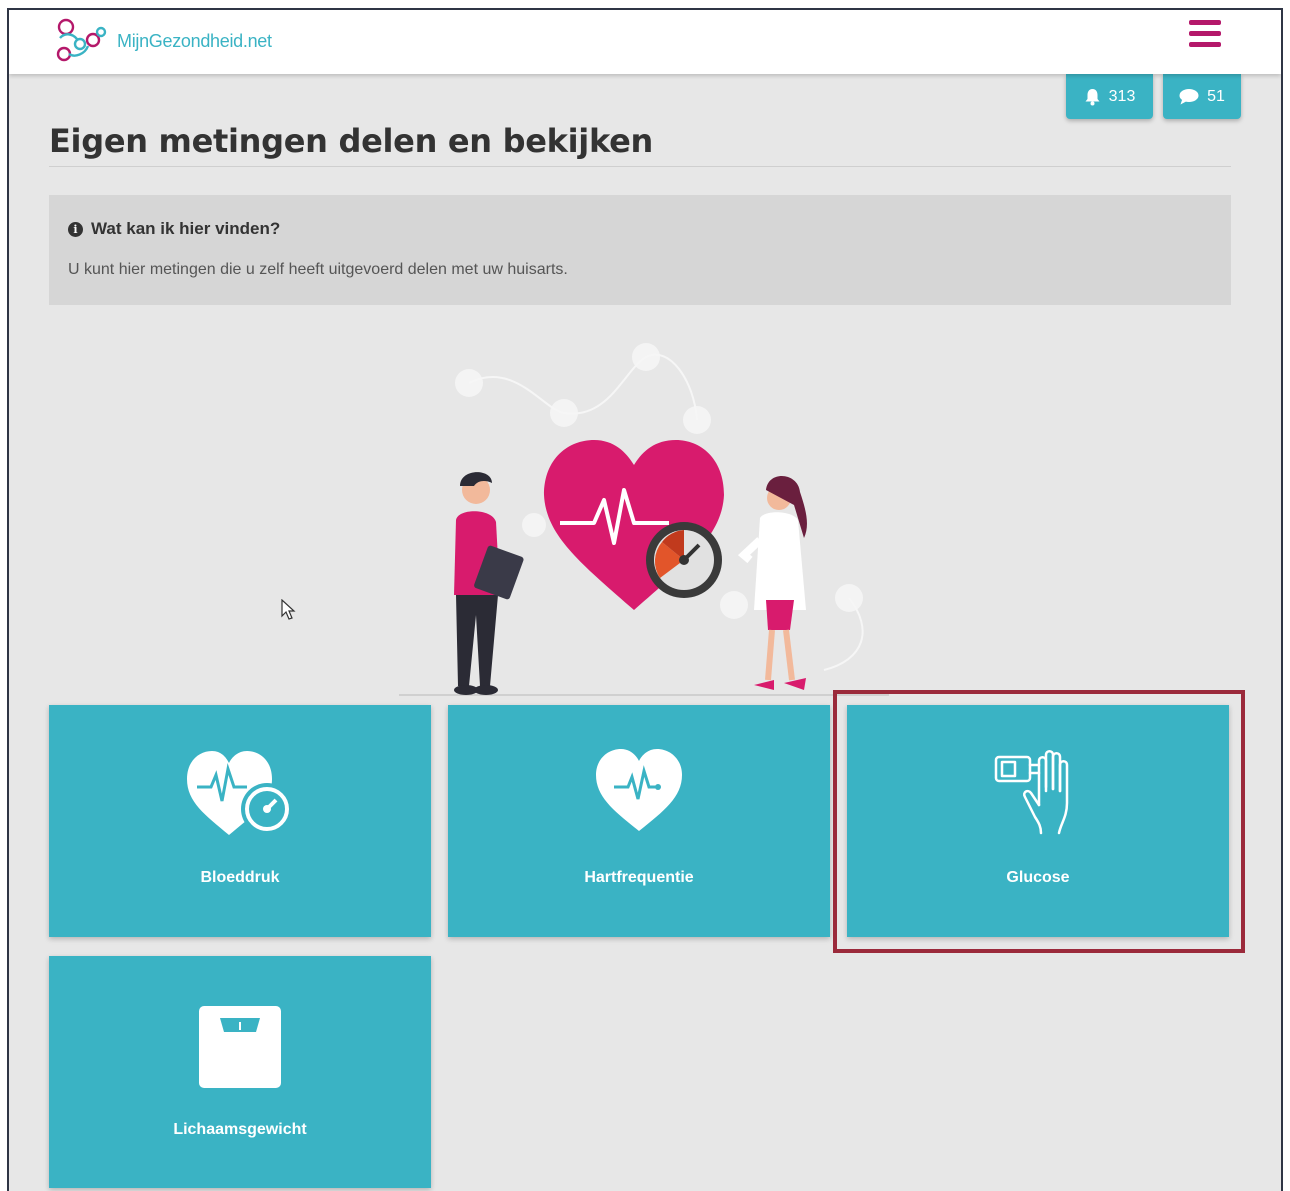 This screenshot has height=1191, width=1290. I want to click on heart-pulse-gauge-icon, so click(240, 793).